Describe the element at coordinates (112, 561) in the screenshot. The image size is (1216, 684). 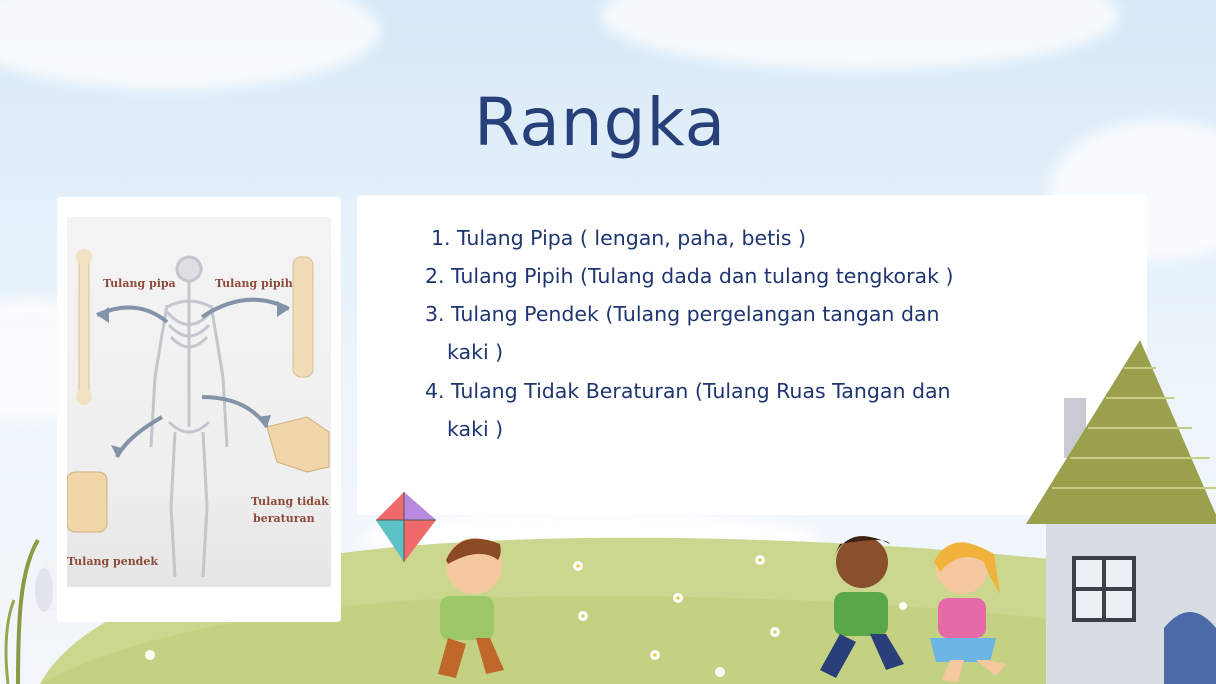
I see `label-tulang-pendek: Tulang pendek` at that location.